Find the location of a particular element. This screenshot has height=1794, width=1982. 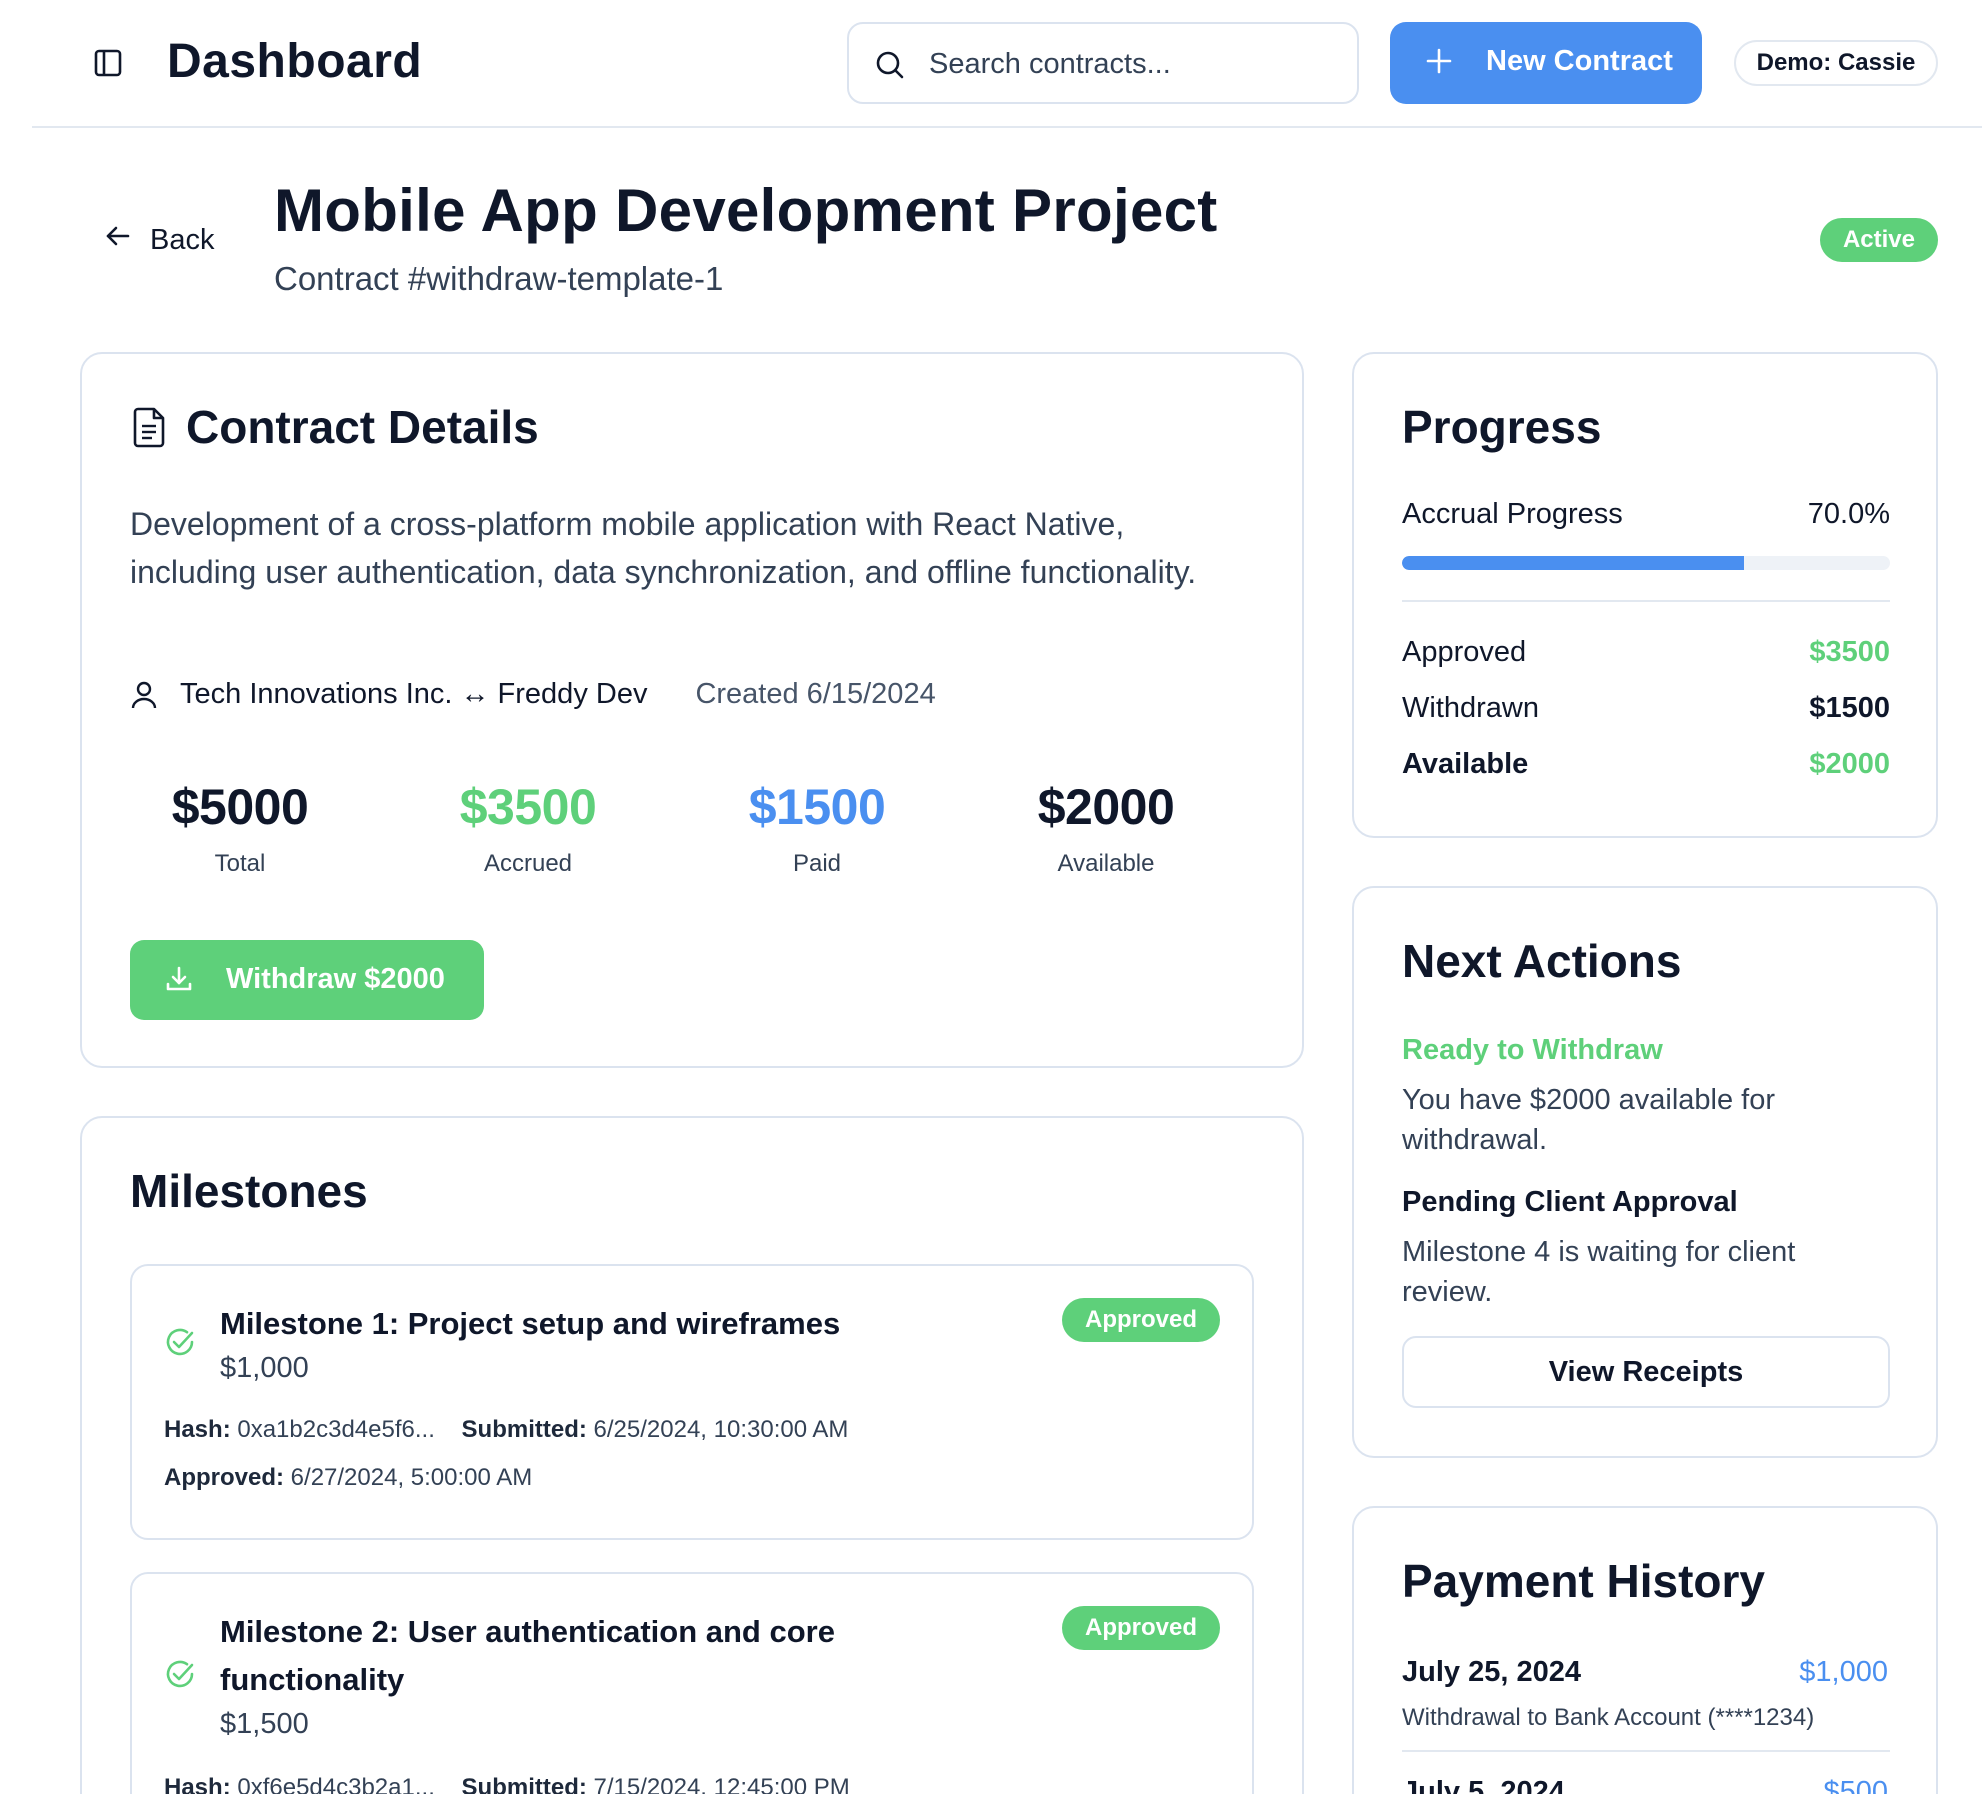

milestone-submitted: 6/25/2024, 10:30:00 AM is located at coordinates (721, 1429).